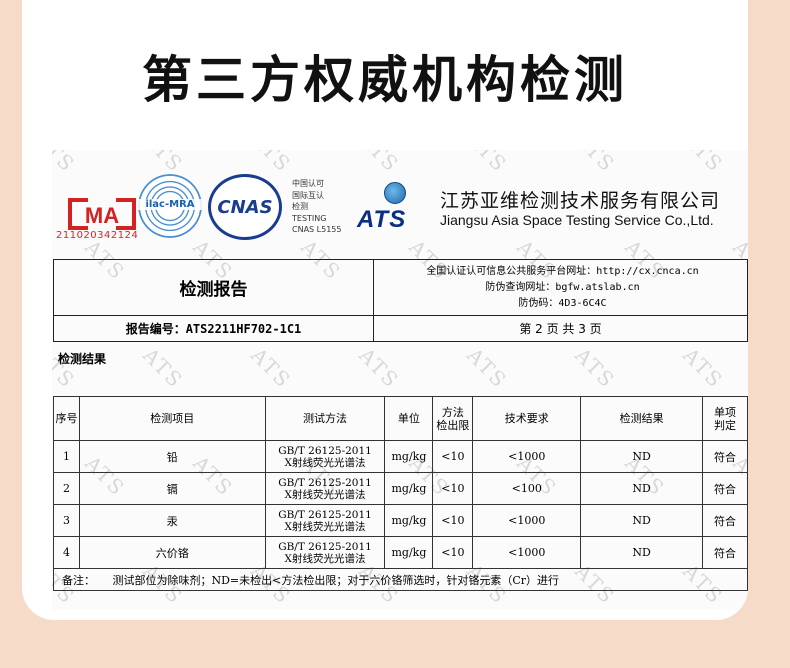  I want to click on info-line: 防伪查询网址：bgfw.atslab.cn, so click(562, 287).